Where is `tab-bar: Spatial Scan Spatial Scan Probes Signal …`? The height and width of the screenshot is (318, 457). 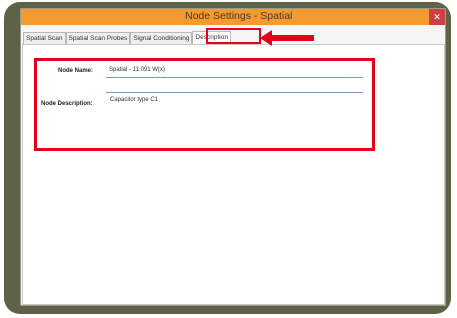
tab-bar: Spatial Scan Spatial Scan Probes Signal … is located at coordinates (127, 37).